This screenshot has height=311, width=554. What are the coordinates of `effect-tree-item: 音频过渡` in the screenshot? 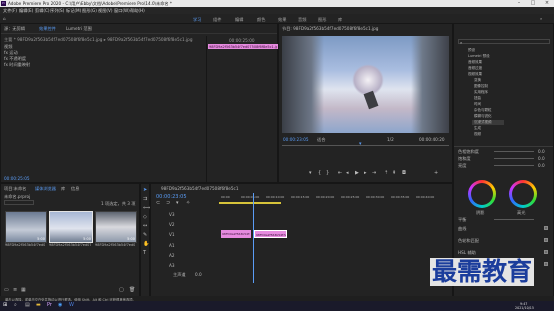 It's located at (475, 68).